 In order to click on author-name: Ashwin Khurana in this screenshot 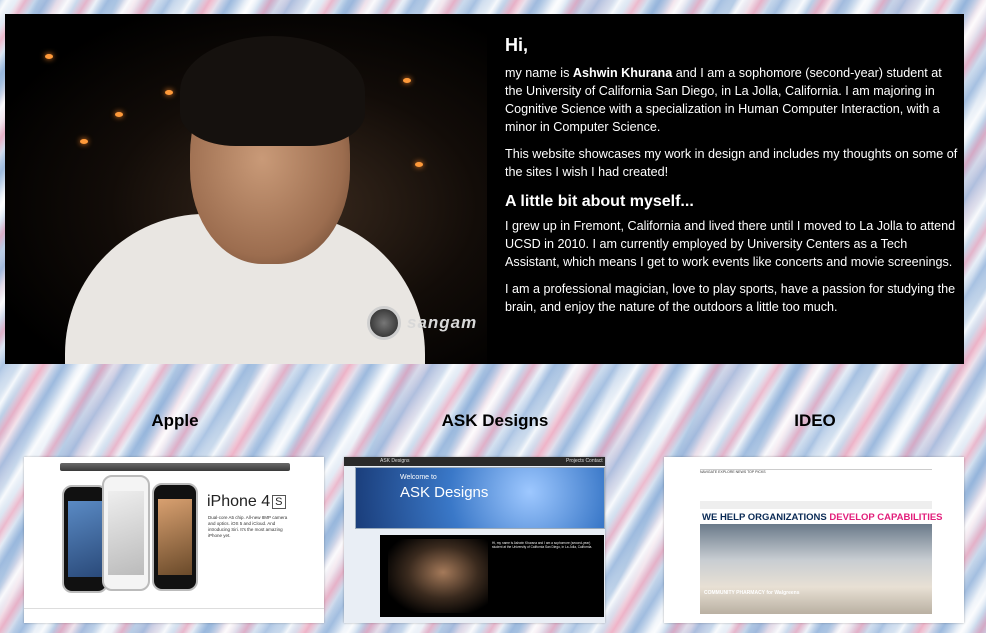, I will do `click(622, 73)`.